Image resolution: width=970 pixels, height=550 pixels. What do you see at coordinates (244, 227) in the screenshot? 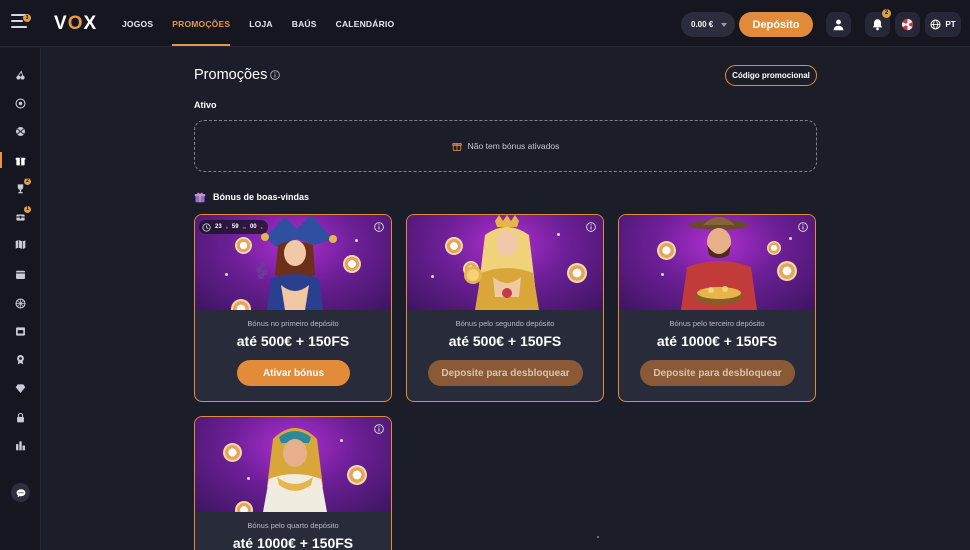
I see `timer-minutes-unit: m` at bounding box center [244, 227].